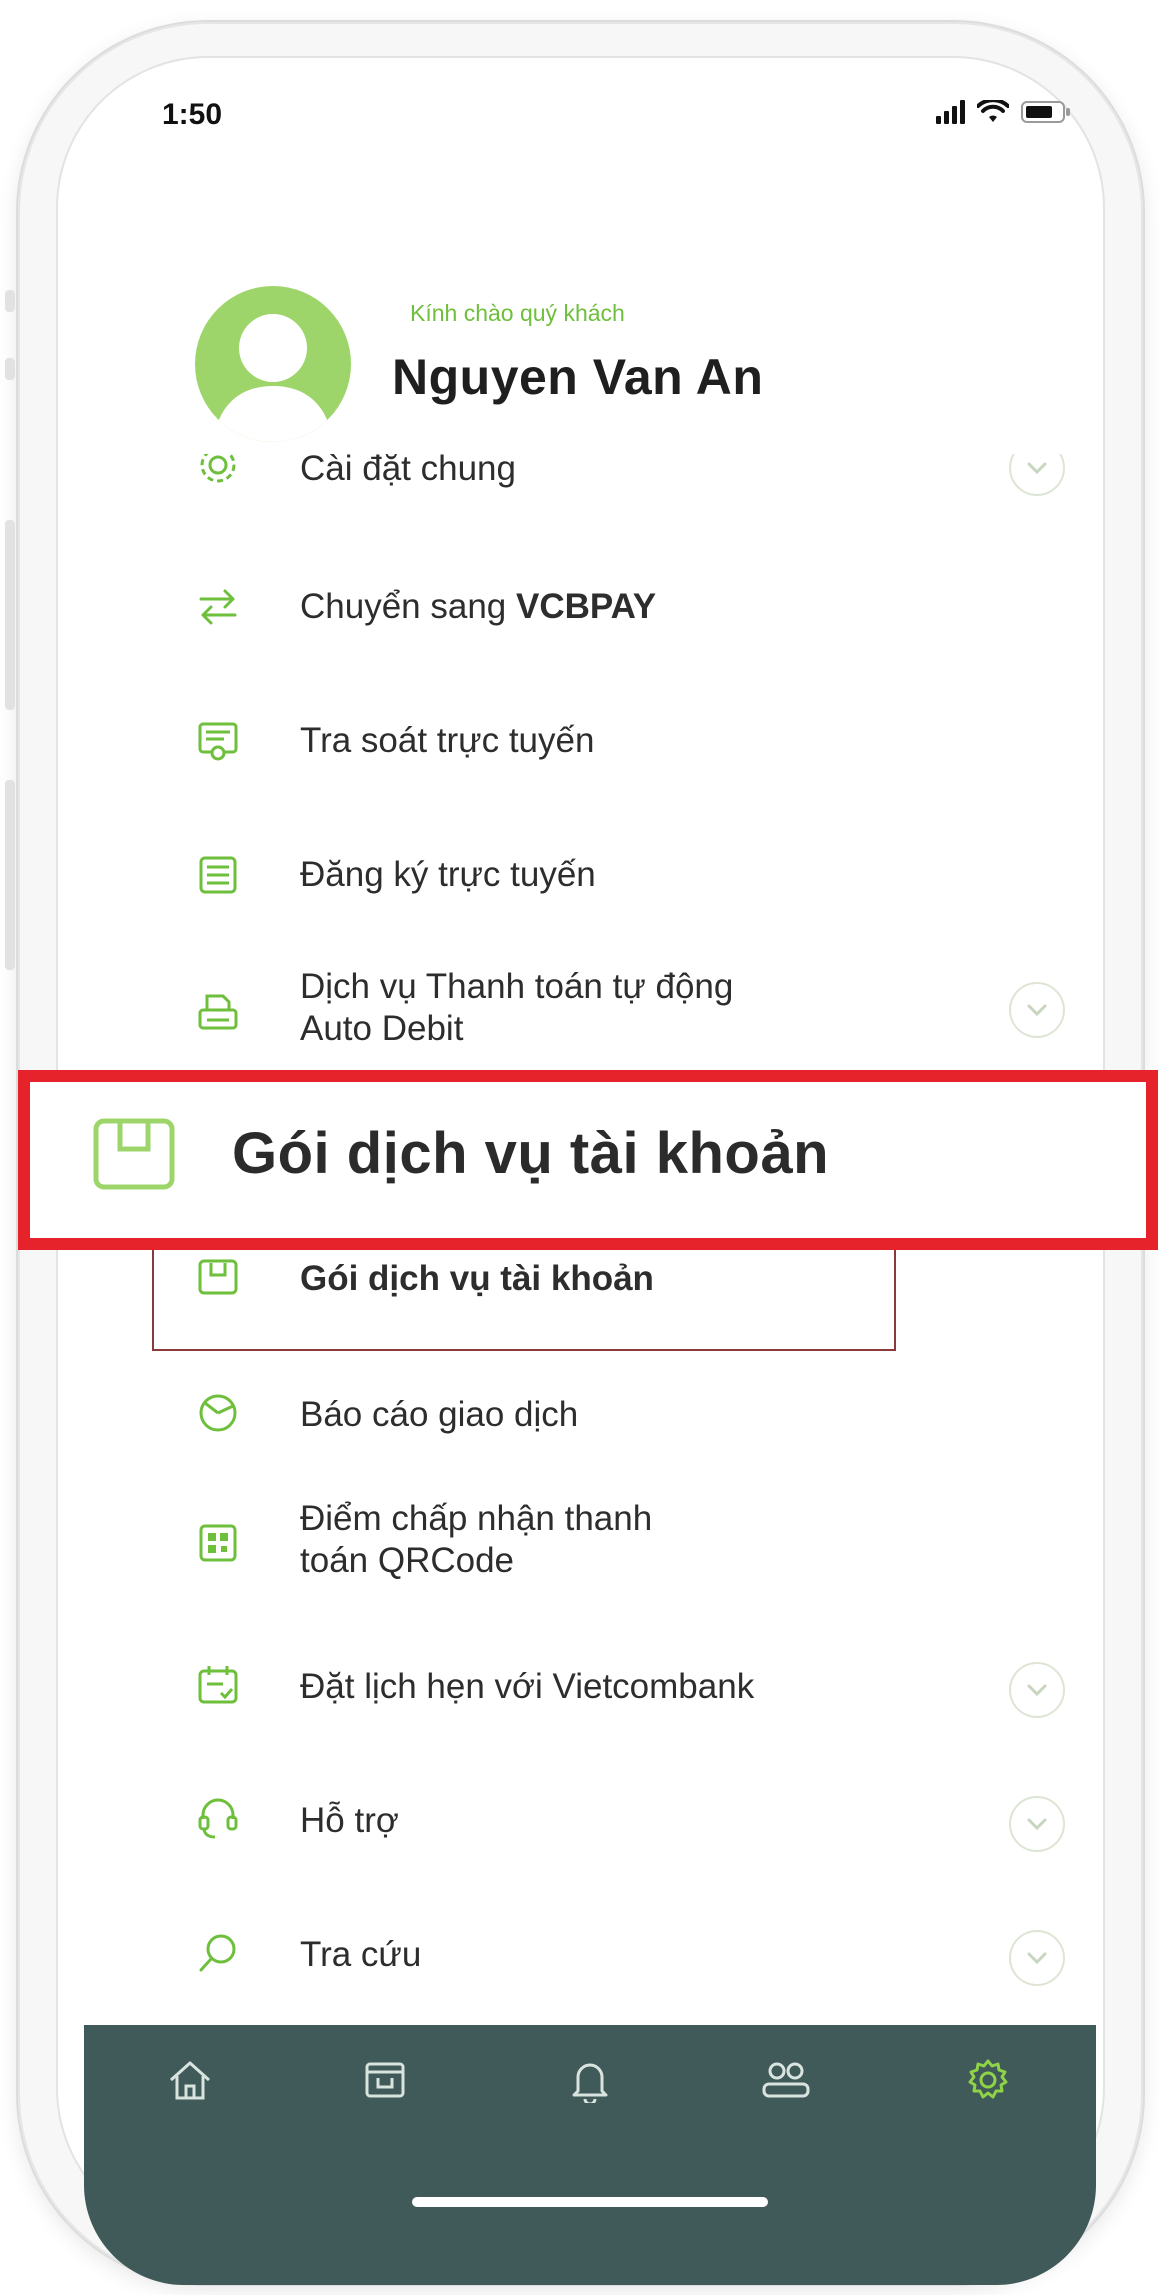 The height and width of the screenshot is (2295, 1161). I want to click on menu-item-general-settings: Cài đặt chung, so click(630, 475).